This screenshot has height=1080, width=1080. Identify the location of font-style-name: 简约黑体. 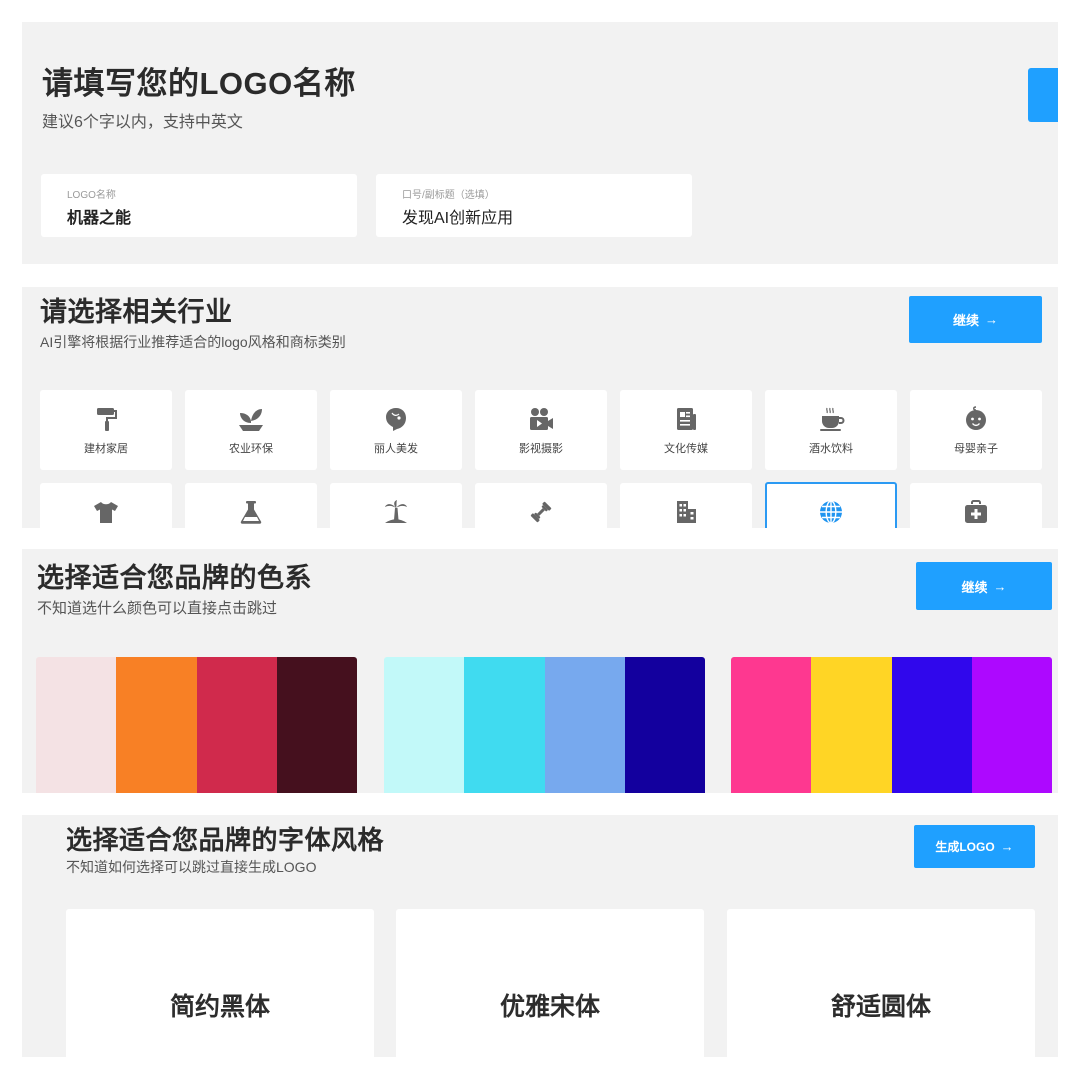
(219, 1007).